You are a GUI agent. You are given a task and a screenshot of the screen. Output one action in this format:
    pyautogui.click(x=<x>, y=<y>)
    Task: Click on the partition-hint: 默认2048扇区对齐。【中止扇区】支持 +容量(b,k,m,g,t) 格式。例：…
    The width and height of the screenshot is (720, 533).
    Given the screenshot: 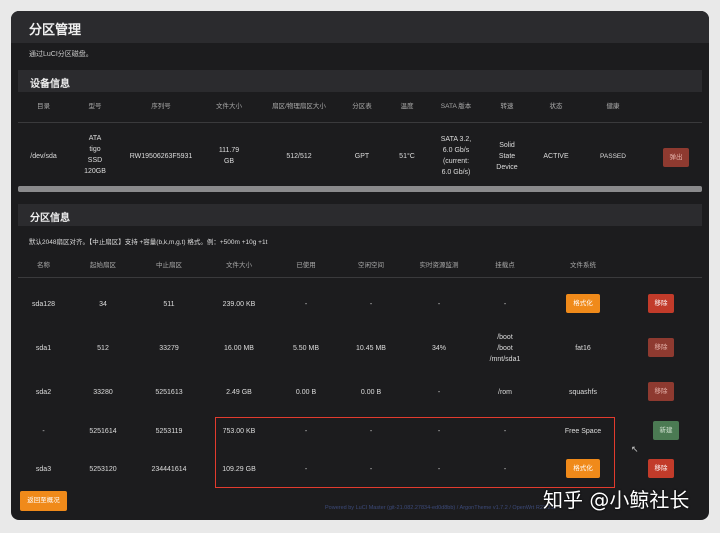 What is the action you would take?
    pyautogui.click(x=148, y=242)
    